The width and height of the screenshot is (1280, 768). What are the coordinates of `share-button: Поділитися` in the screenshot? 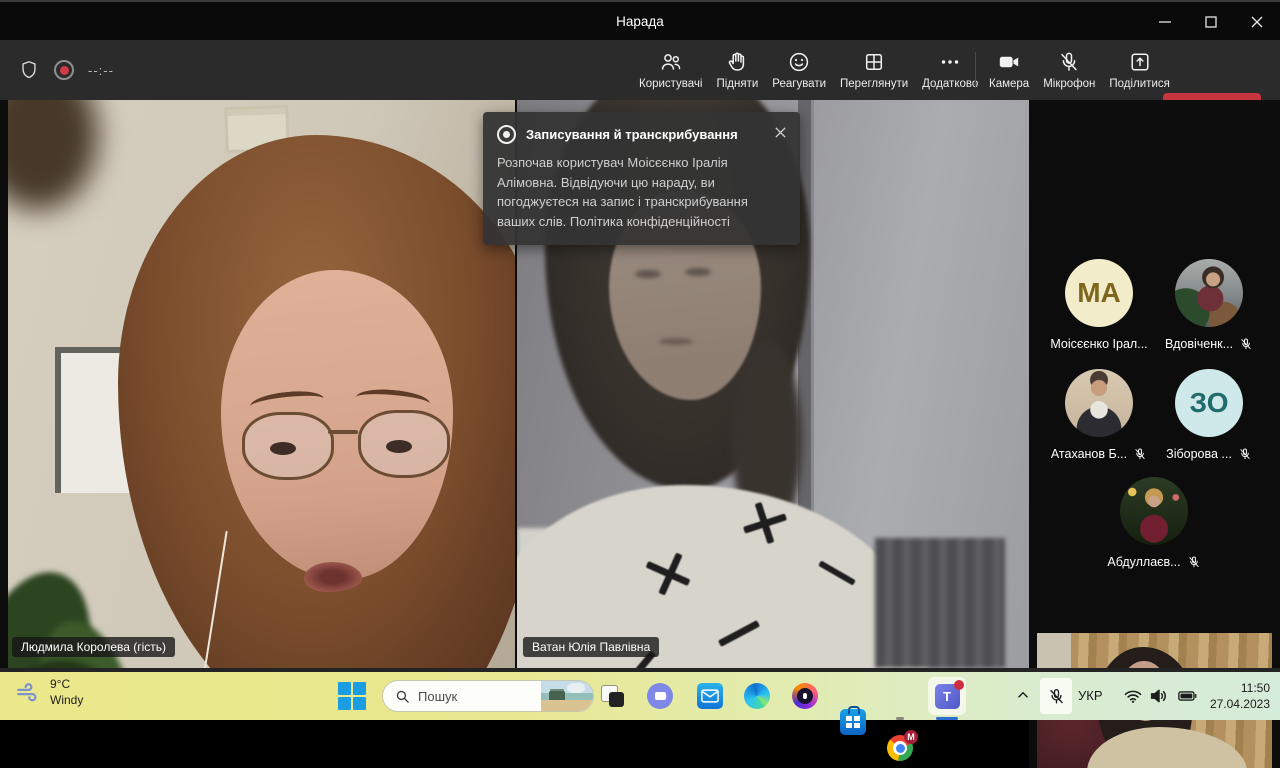 It's located at (1139, 70).